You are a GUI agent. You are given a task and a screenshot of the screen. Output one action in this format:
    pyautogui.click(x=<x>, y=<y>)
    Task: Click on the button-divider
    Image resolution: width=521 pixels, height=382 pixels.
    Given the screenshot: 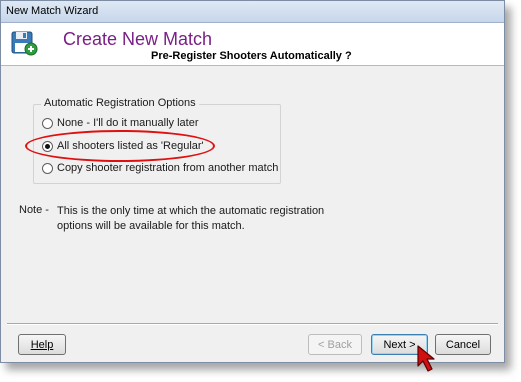 What is the action you would take?
    pyautogui.click(x=252, y=324)
    